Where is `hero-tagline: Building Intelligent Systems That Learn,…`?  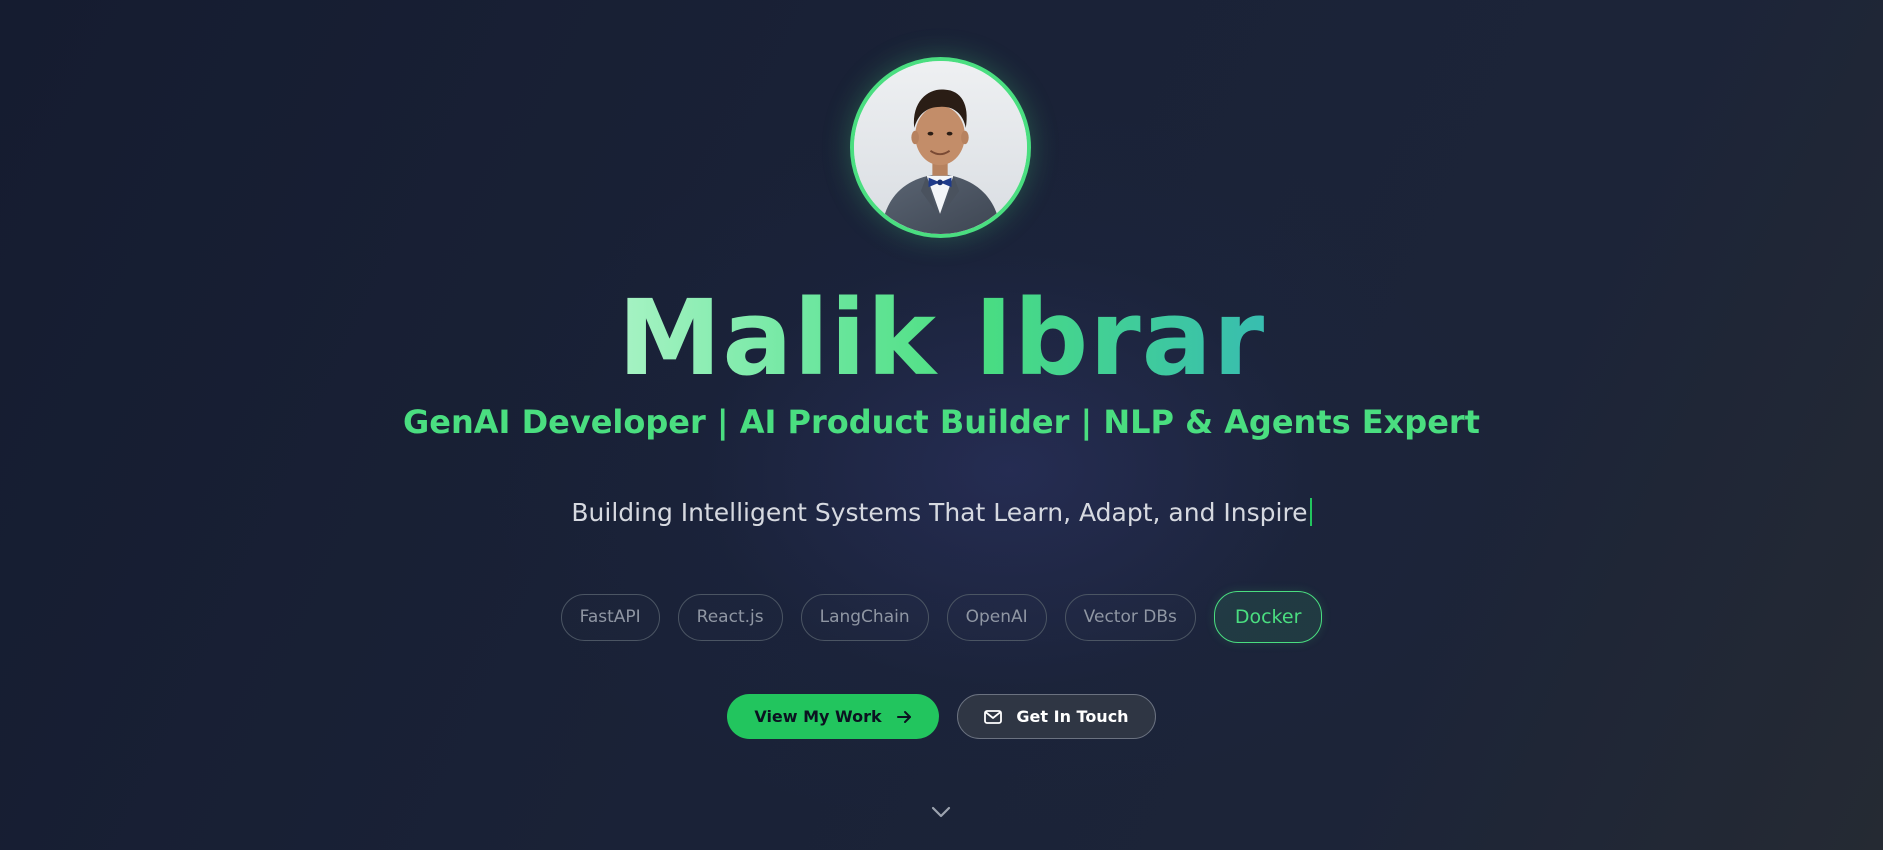
hero-tagline: Building Intelligent Systems That Learn,… is located at coordinates (939, 512).